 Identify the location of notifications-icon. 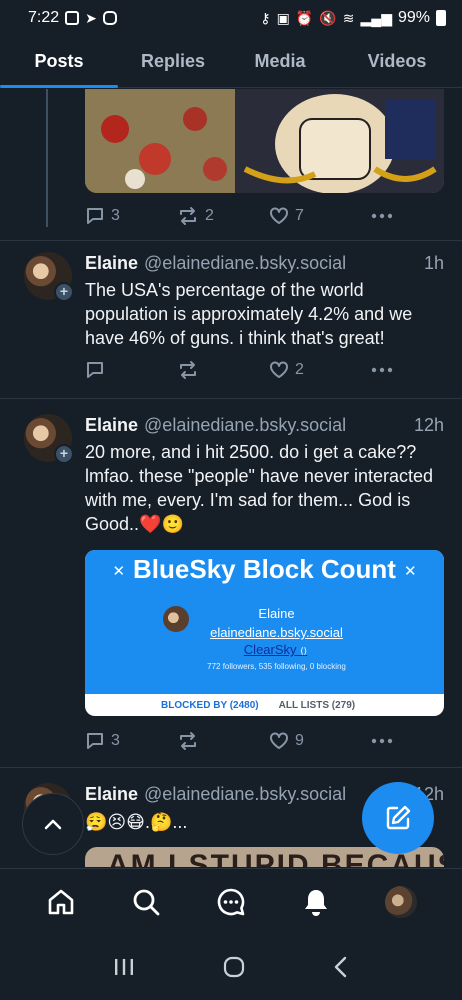
(316, 902).